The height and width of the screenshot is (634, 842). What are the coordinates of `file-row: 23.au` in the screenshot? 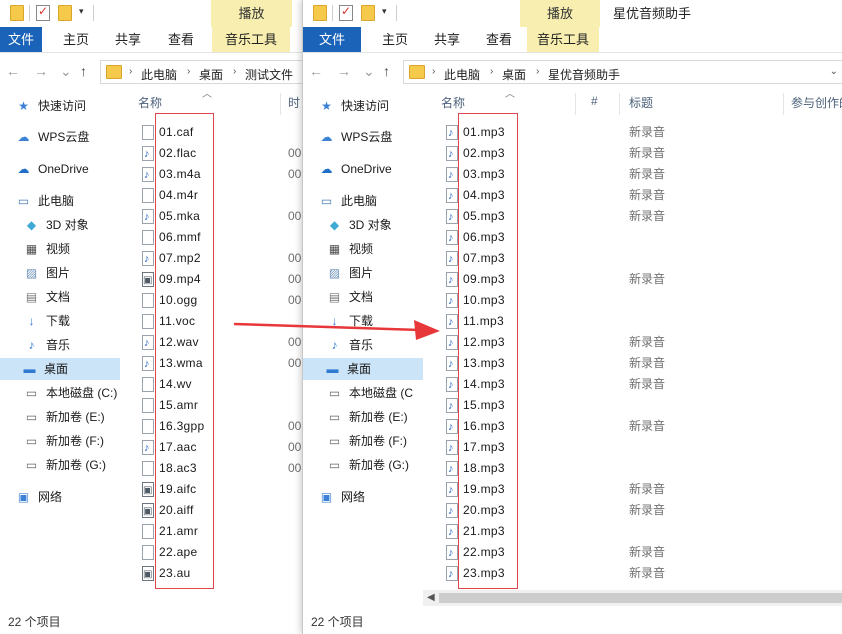 It's located at (216, 574).